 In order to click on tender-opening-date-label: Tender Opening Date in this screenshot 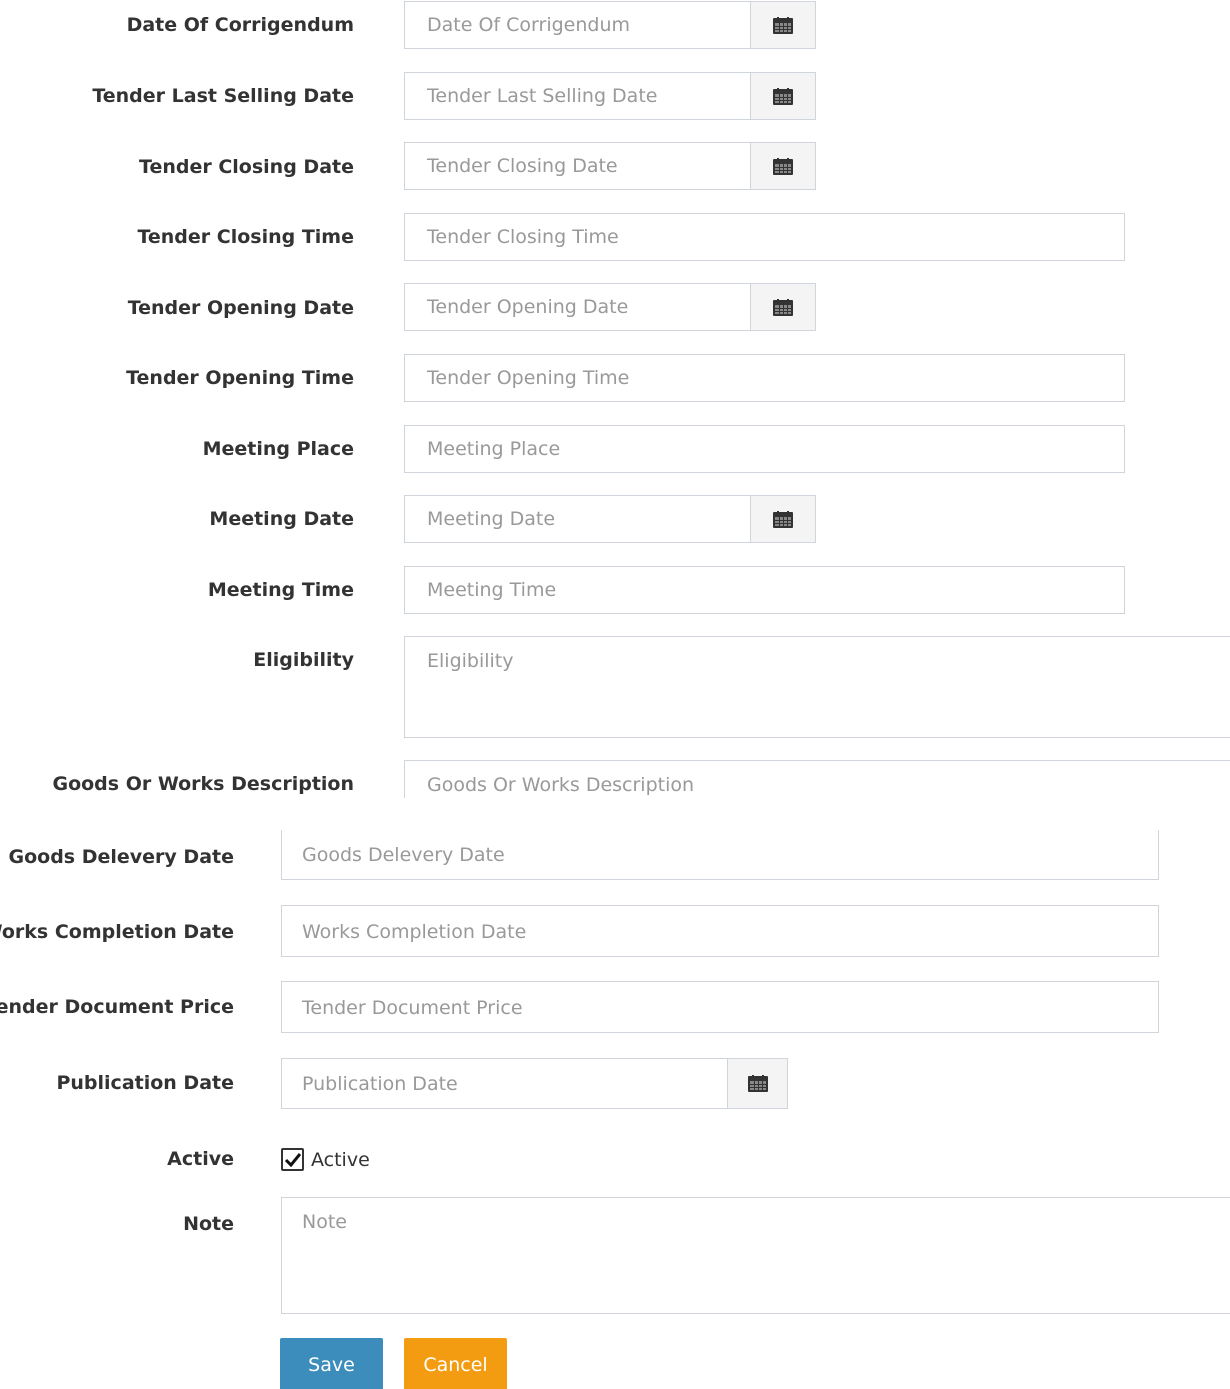, I will do `click(240, 308)`.